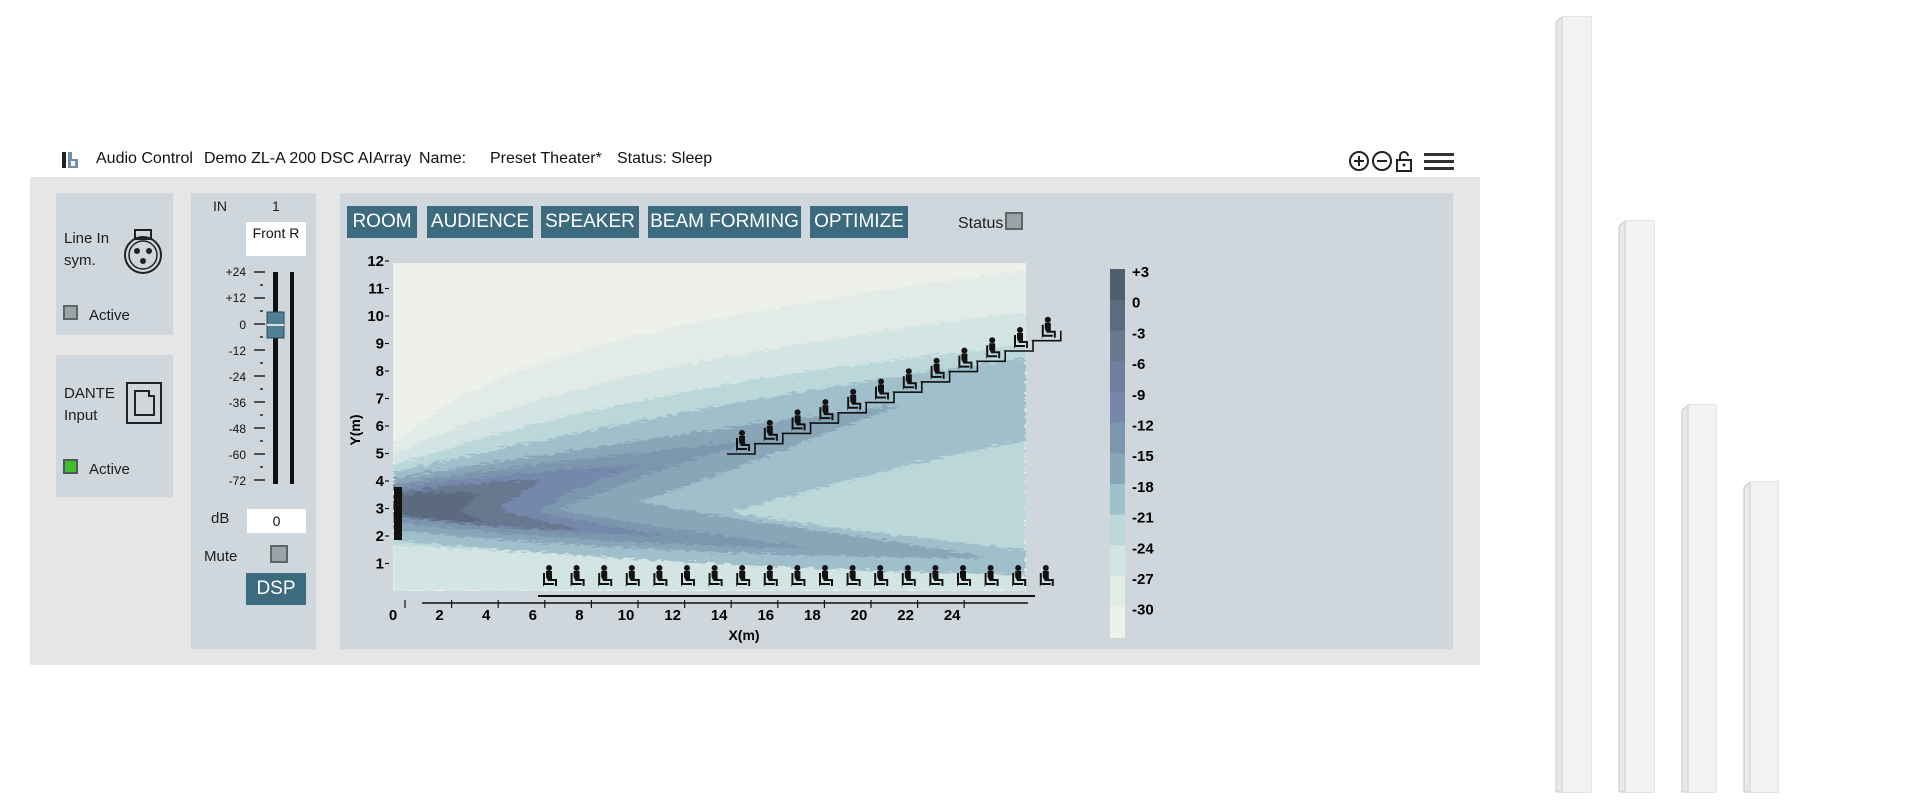 This screenshot has height=800, width=1920. I want to click on color-scale-label: -18, so click(1143, 487).